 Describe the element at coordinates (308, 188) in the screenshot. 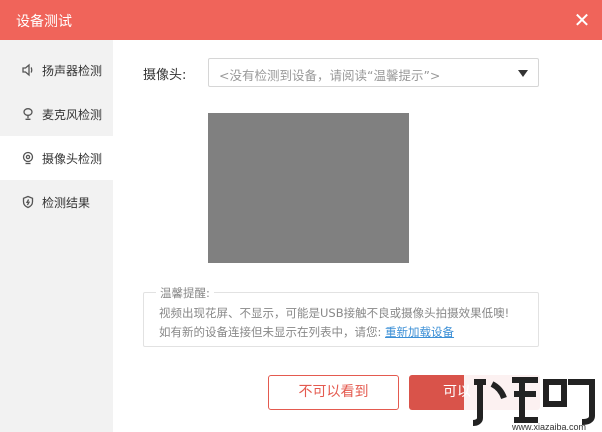

I see `camera-preview` at that location.